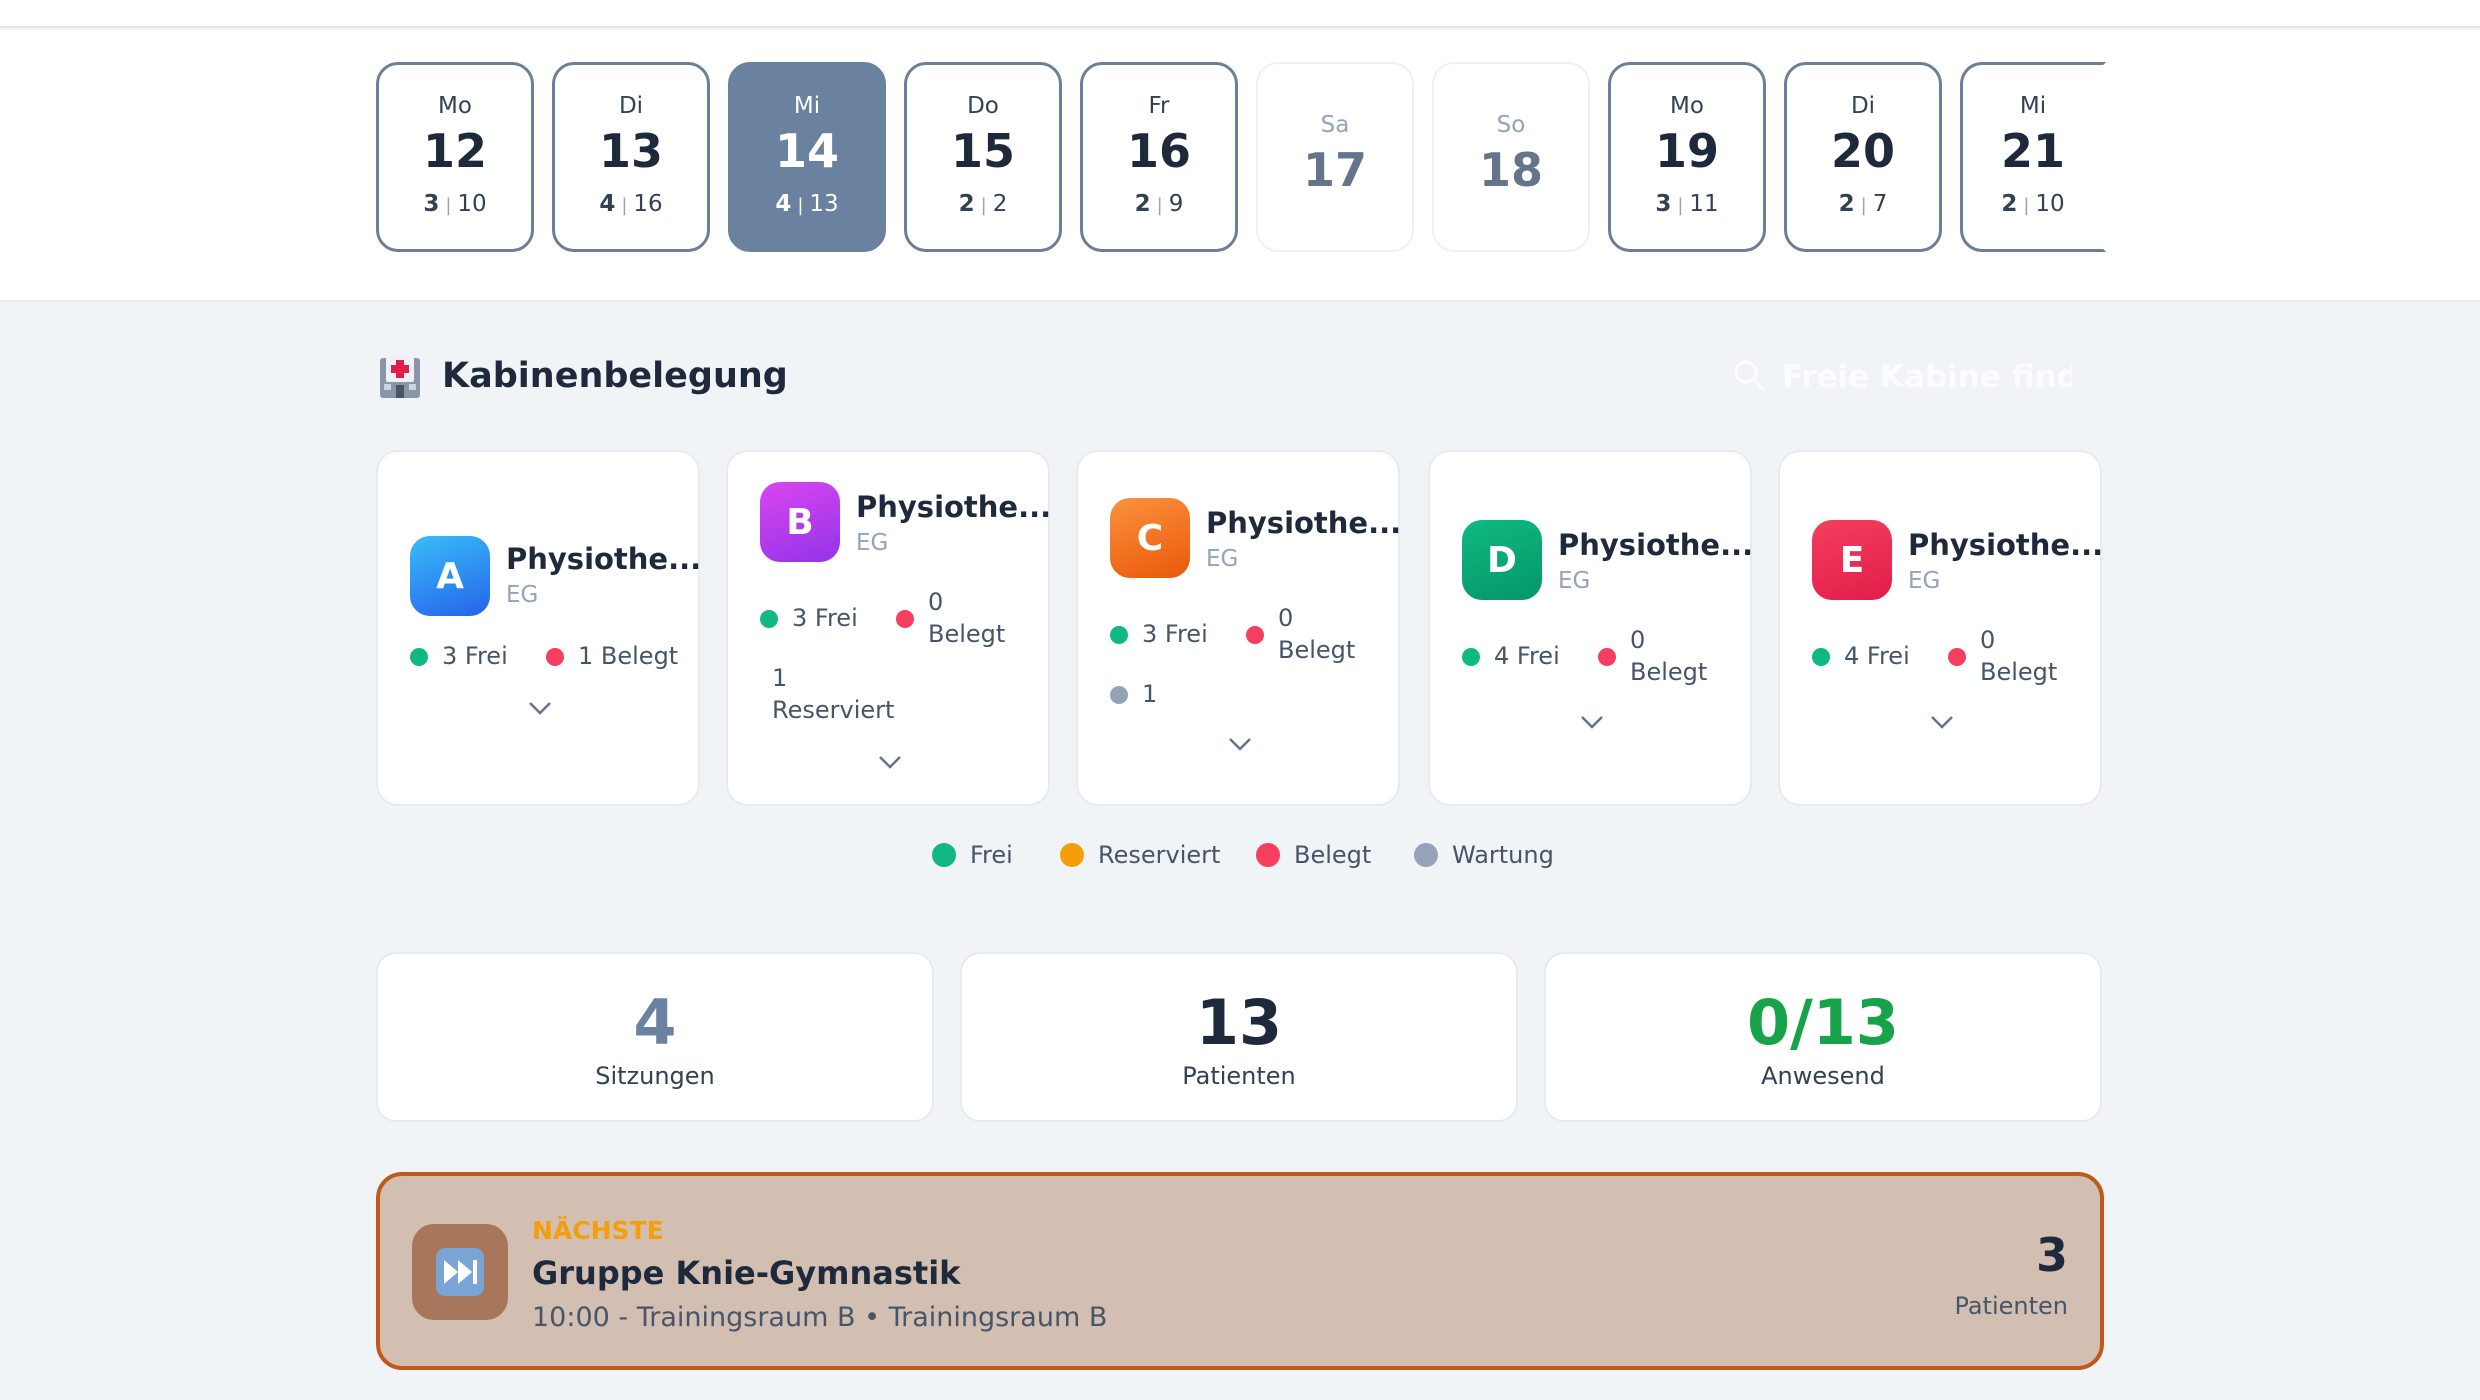  What do you see at coordinates (1000, 204) in the screenshot?
I see `day-patient-count: 2` at bounding box center [1000, 204].